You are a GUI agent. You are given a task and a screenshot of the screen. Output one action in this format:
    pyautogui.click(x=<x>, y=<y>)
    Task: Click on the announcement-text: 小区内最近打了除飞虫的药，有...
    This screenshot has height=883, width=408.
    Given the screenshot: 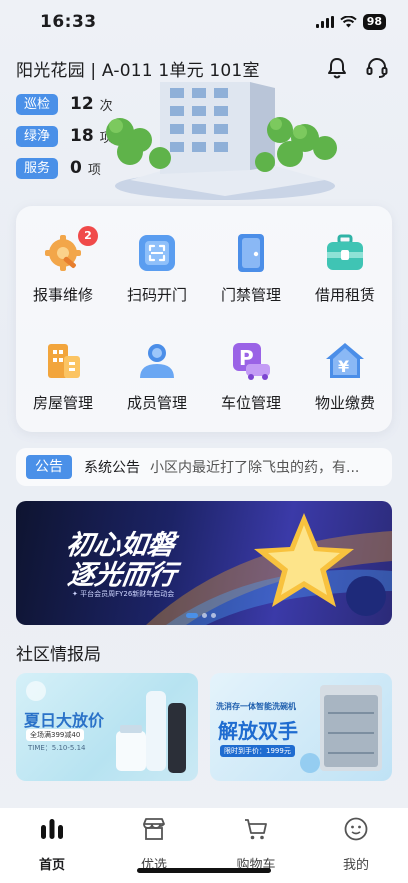 What is the action you would take?
    pyautogui.click(x=255, y=468)
    